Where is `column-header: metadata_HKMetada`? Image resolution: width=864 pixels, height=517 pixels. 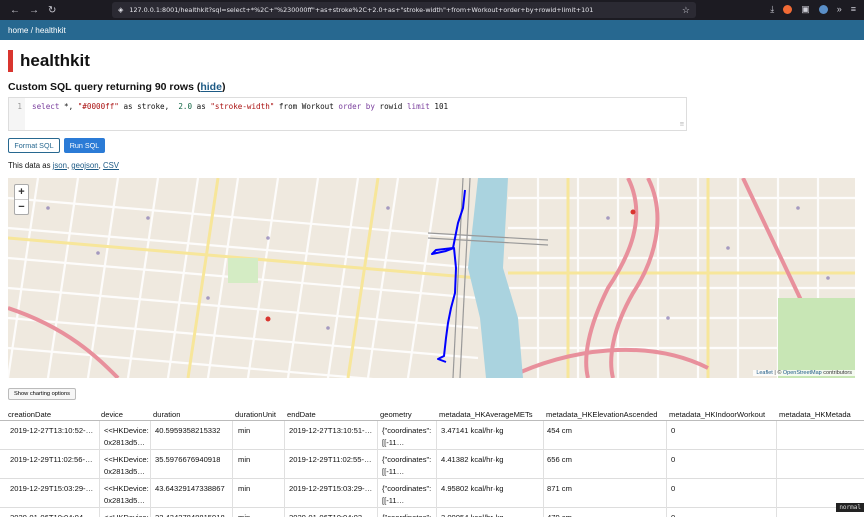 column-header: metadata_HKMetada is located at coordinates (815, 414).